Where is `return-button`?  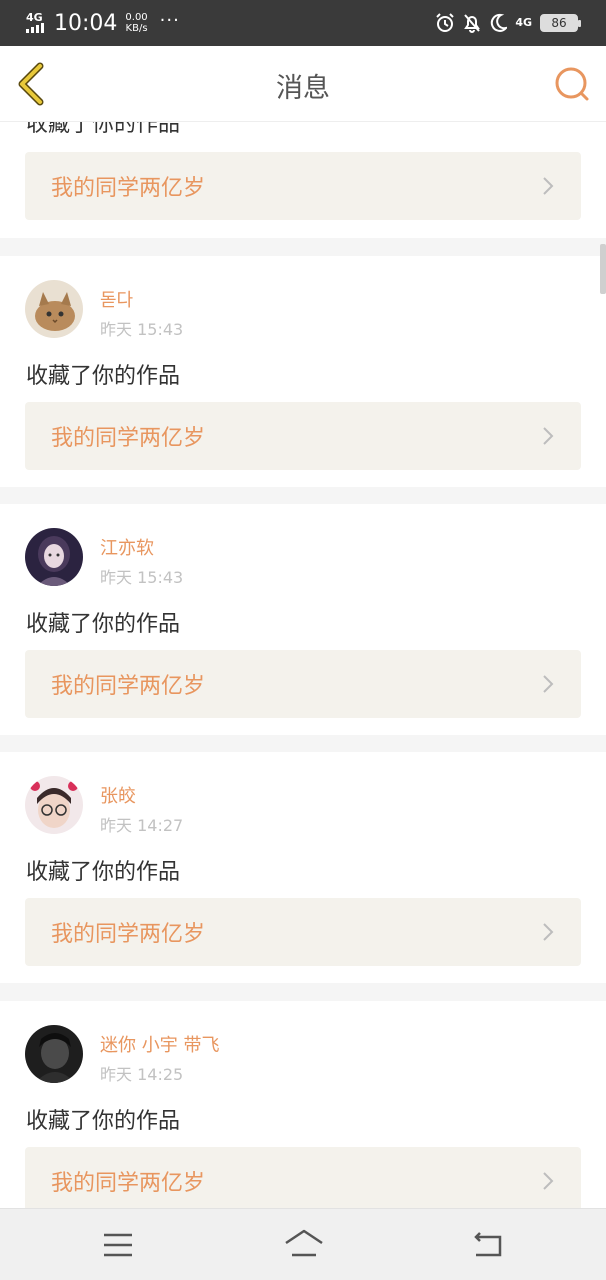 return-button is located at coordinates (488, 1245).